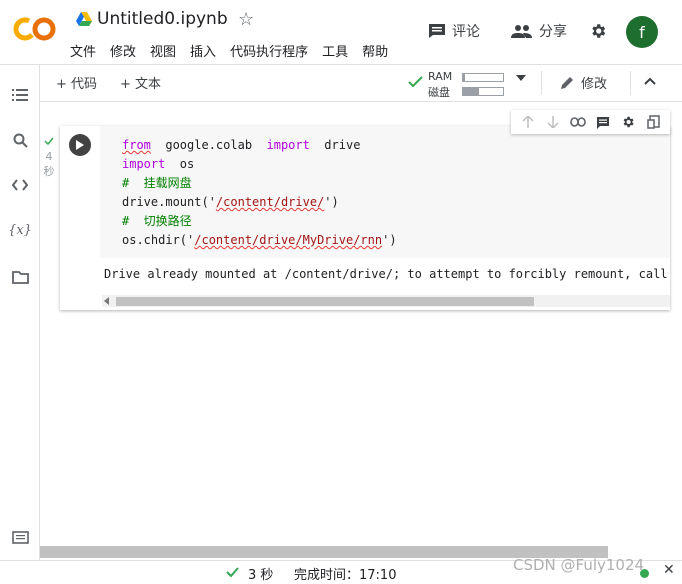 The height and width of the screenshot is (584, 682). Describe the element at coordinates (521, 31) in the screenshot. I see `people-icon` at that location.